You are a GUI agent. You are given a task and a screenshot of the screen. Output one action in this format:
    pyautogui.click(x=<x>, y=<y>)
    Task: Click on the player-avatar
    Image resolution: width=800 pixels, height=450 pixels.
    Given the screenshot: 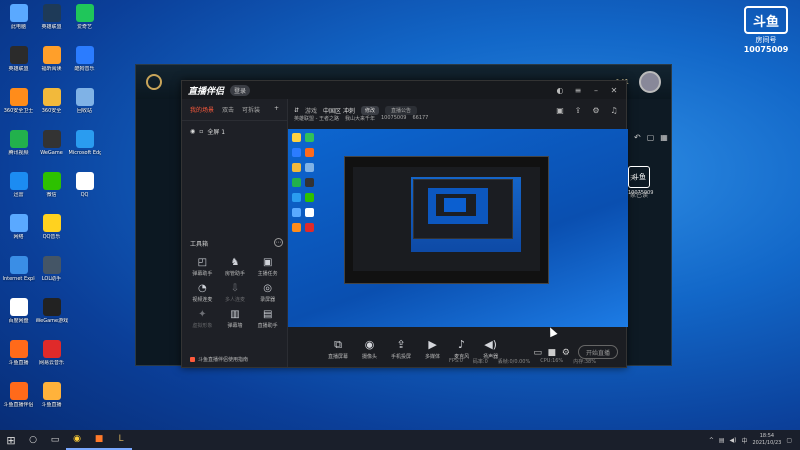 What is the action you would take?
    pyautogui.click(x=650, y=82)
    